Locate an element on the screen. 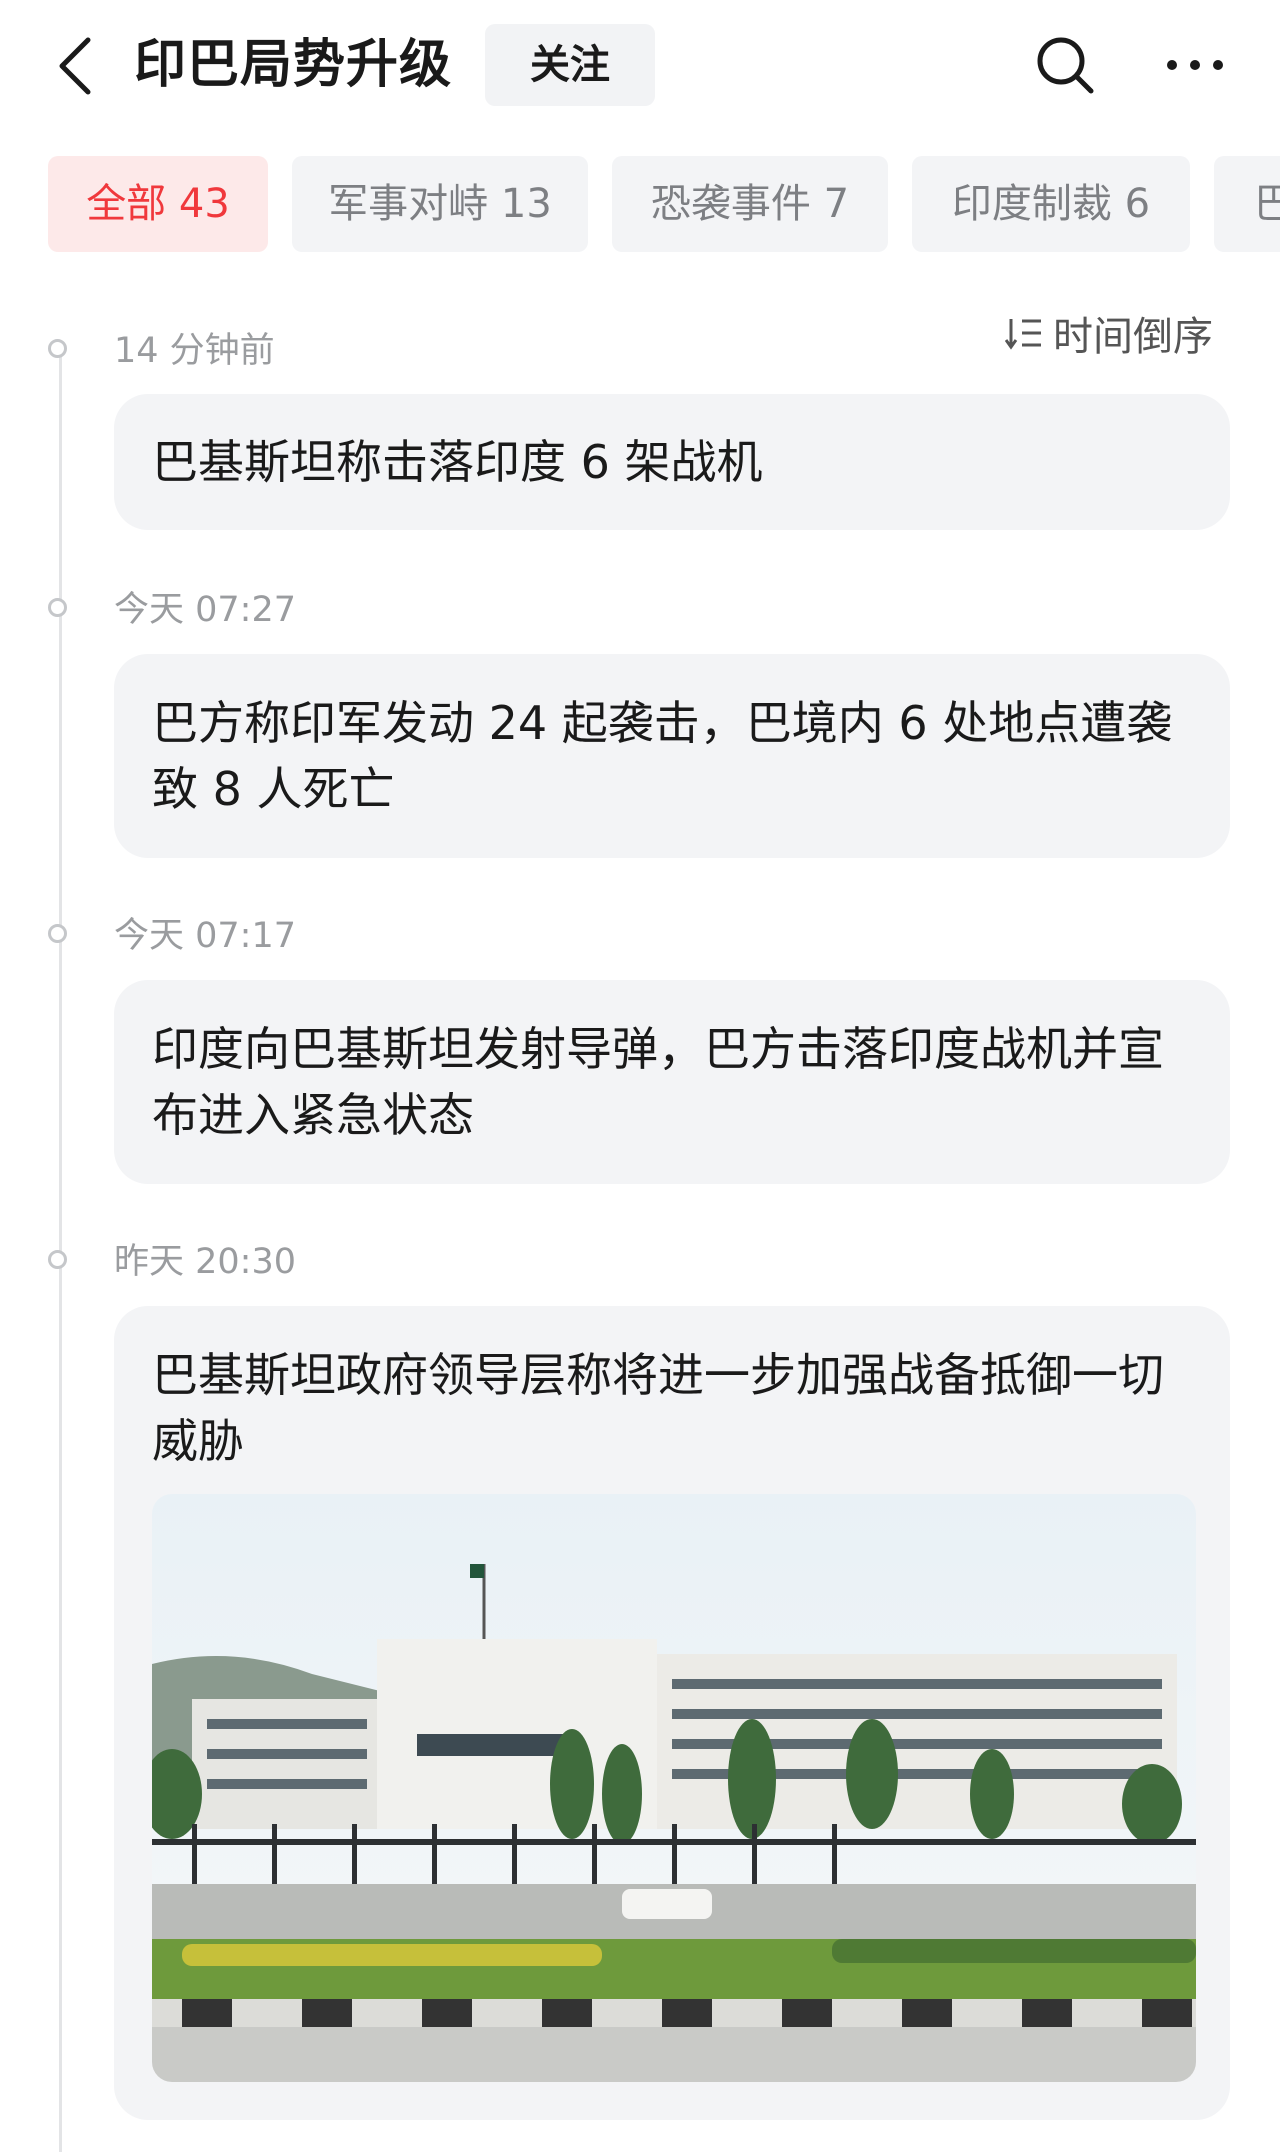  back-button is located at coordinates (74, 66).